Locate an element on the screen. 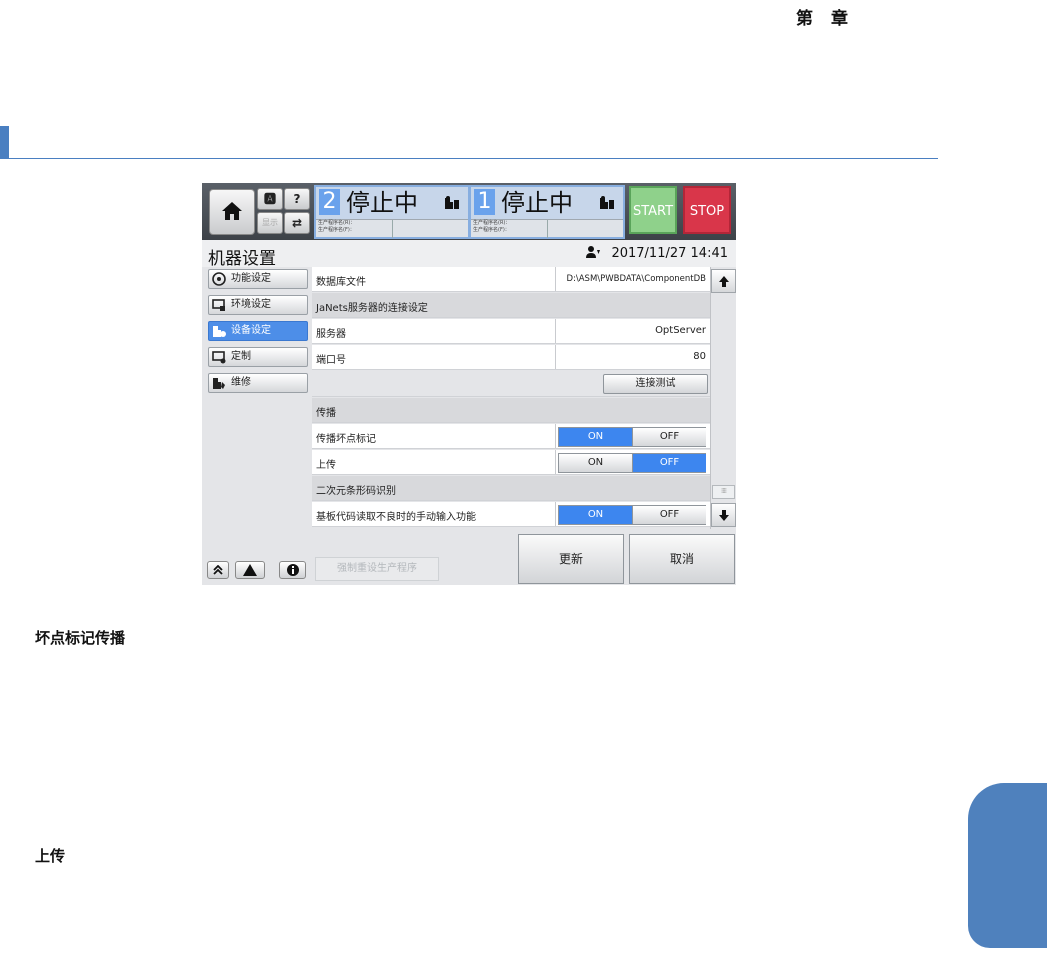 This screenshot has width=1047, height=956. scroll-up-button is located at coordinates (723, 281).